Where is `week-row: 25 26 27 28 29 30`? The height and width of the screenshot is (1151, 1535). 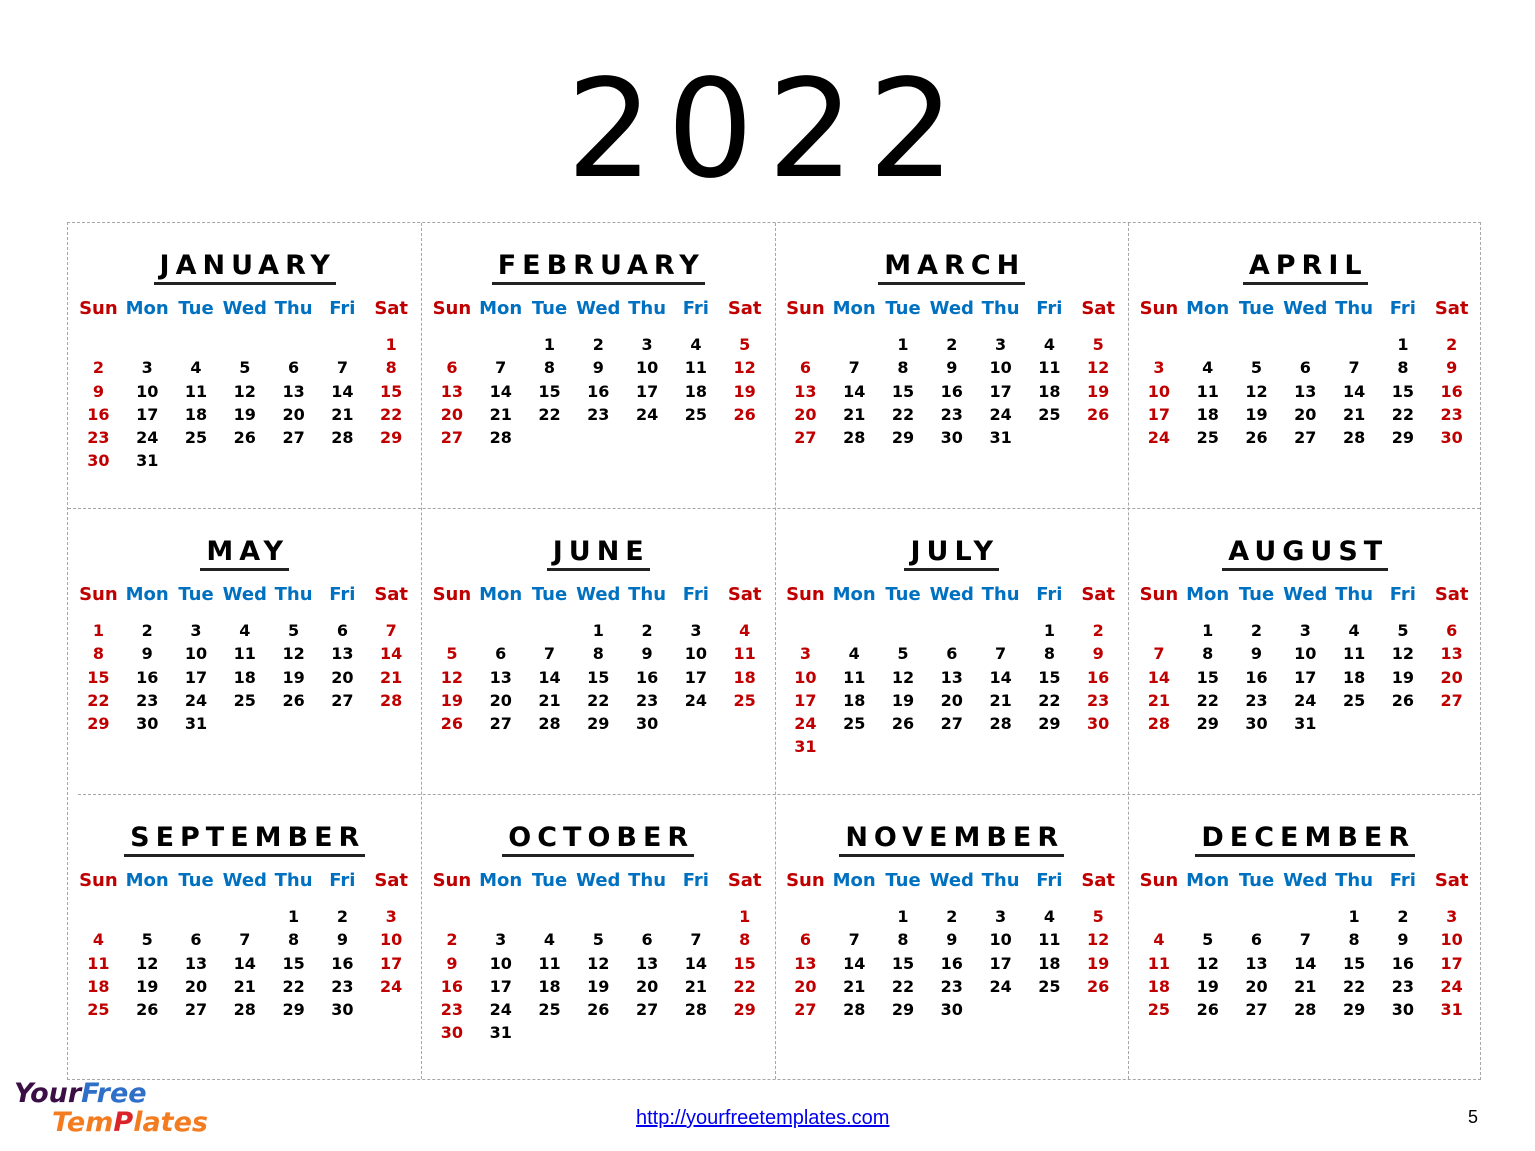 week-row: 25 26 27 28 29 30 is located at coordinates (245, 1009).